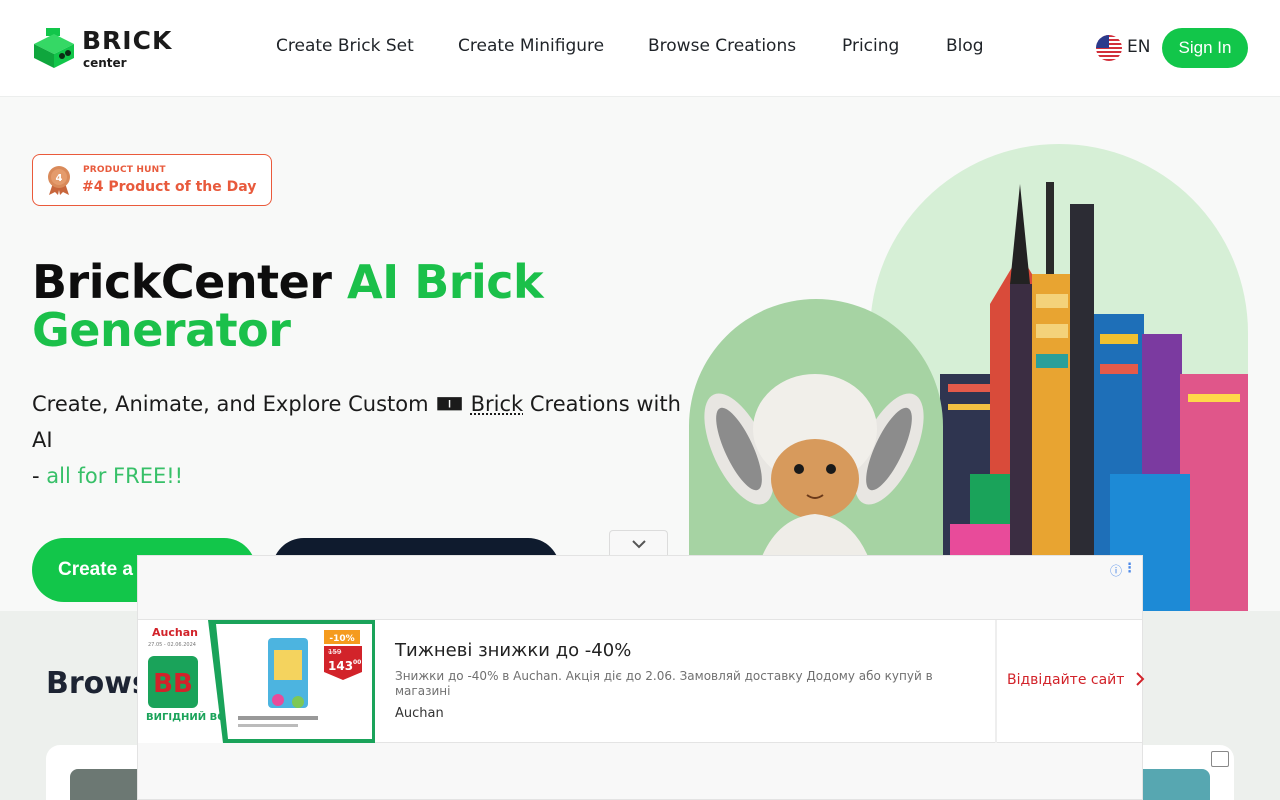  I want to click on svg-text: BB, so click(173, 684).